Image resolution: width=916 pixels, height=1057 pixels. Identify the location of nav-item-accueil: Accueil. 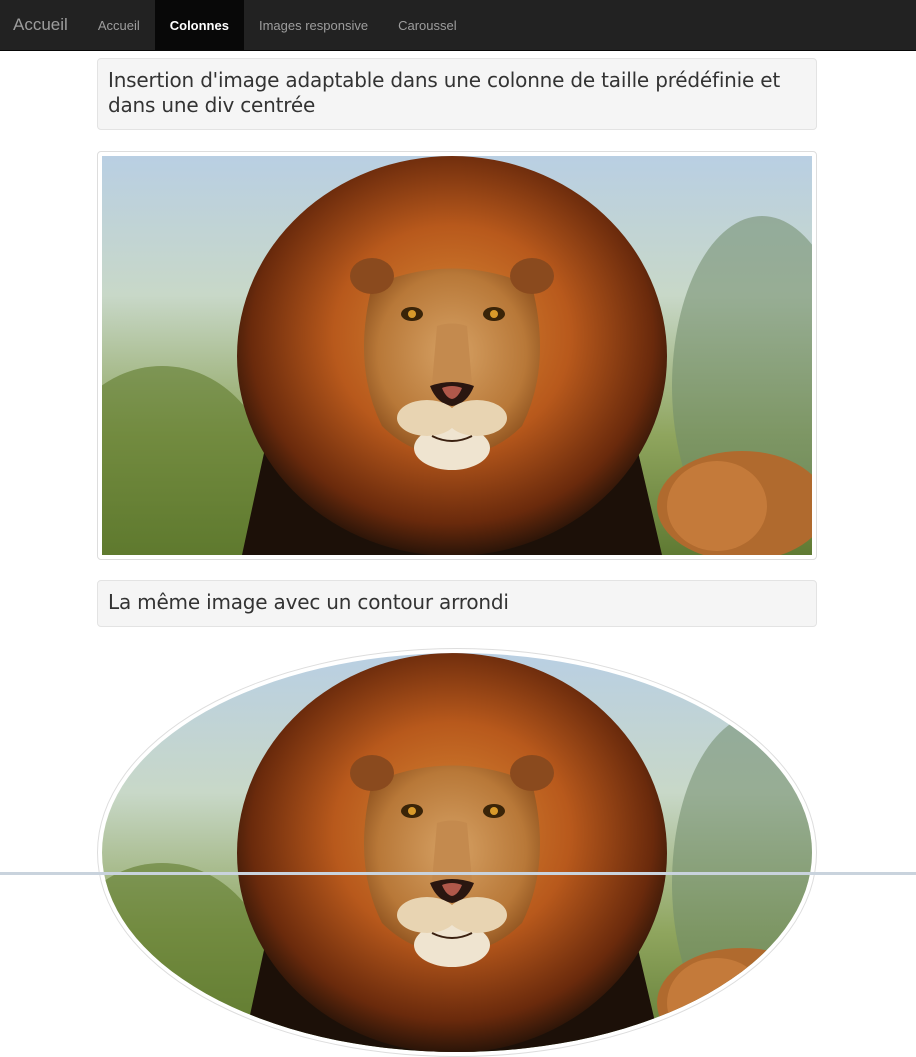
(119, 25).